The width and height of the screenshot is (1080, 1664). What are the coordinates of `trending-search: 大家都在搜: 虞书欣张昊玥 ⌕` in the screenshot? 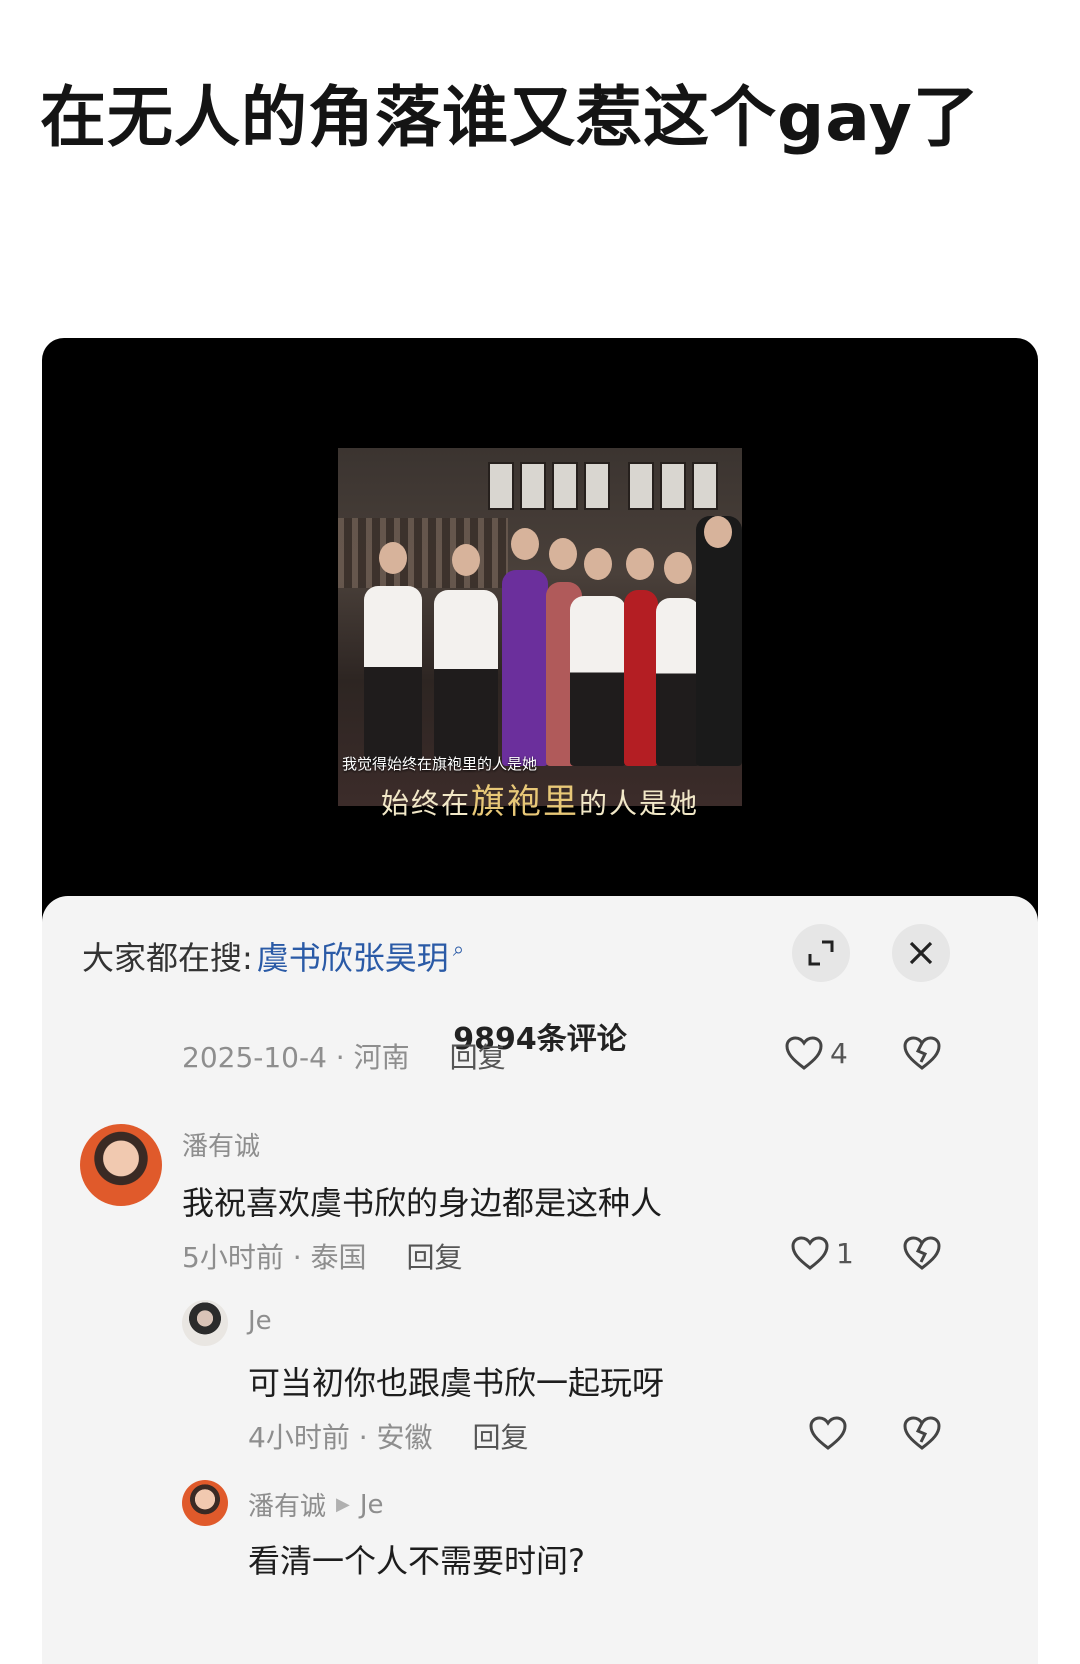 It's located at (273, 956).